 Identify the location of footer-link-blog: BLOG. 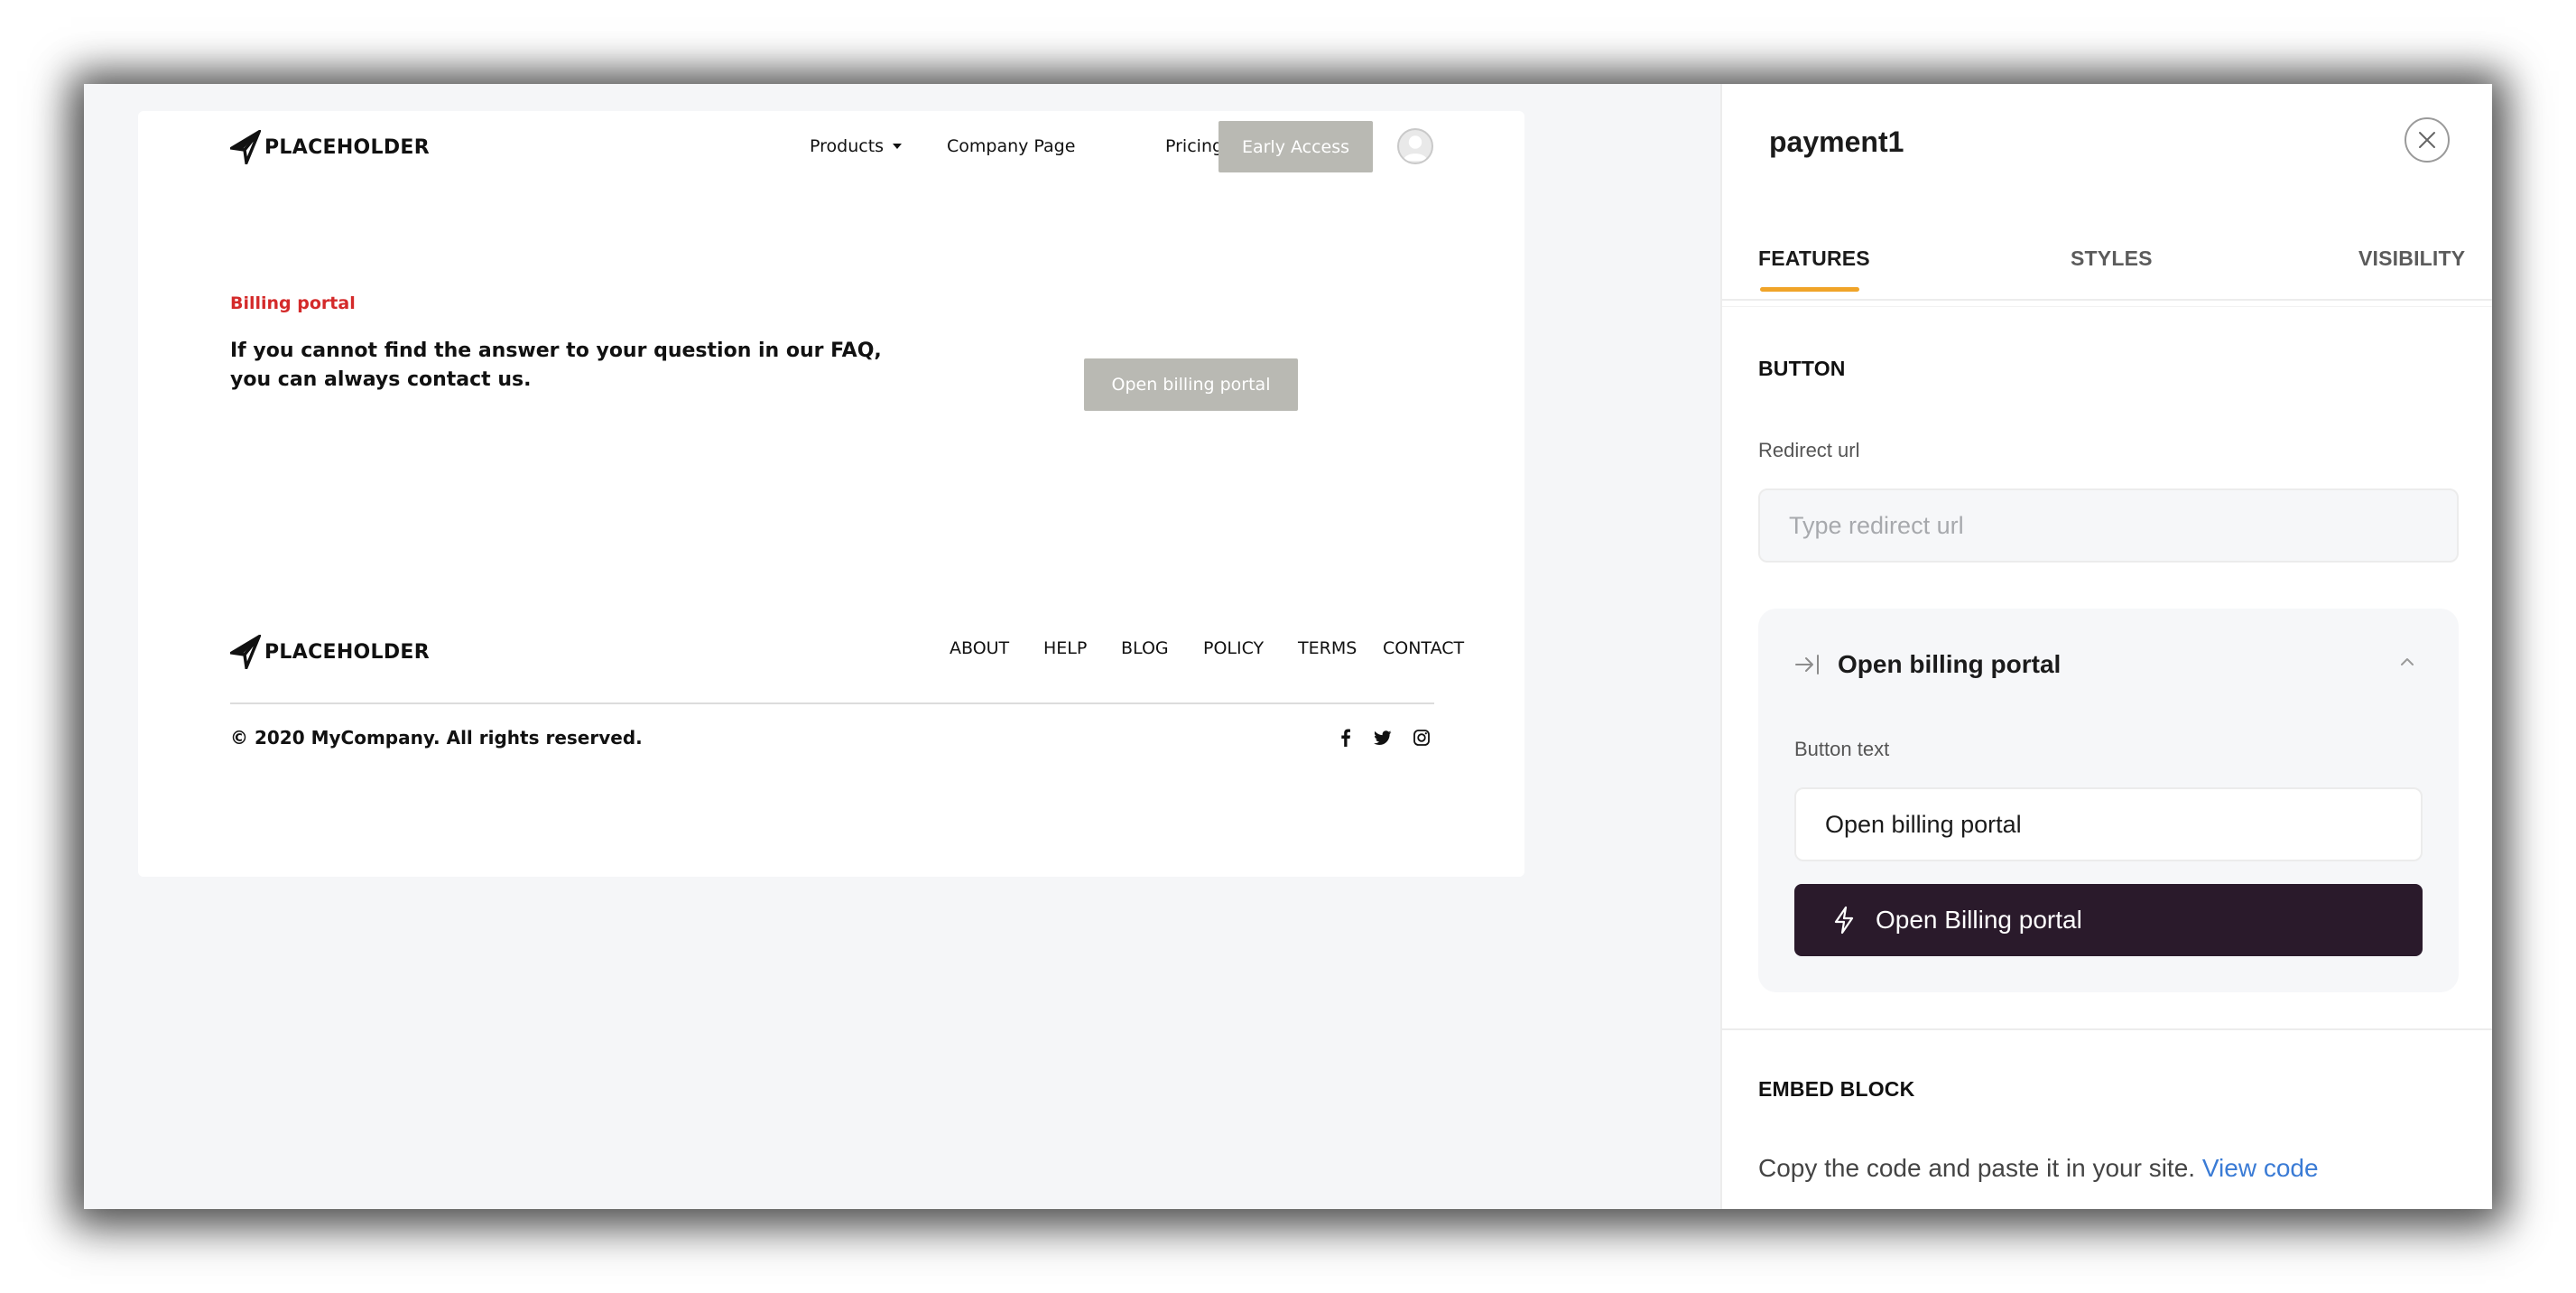
(1145, 648).